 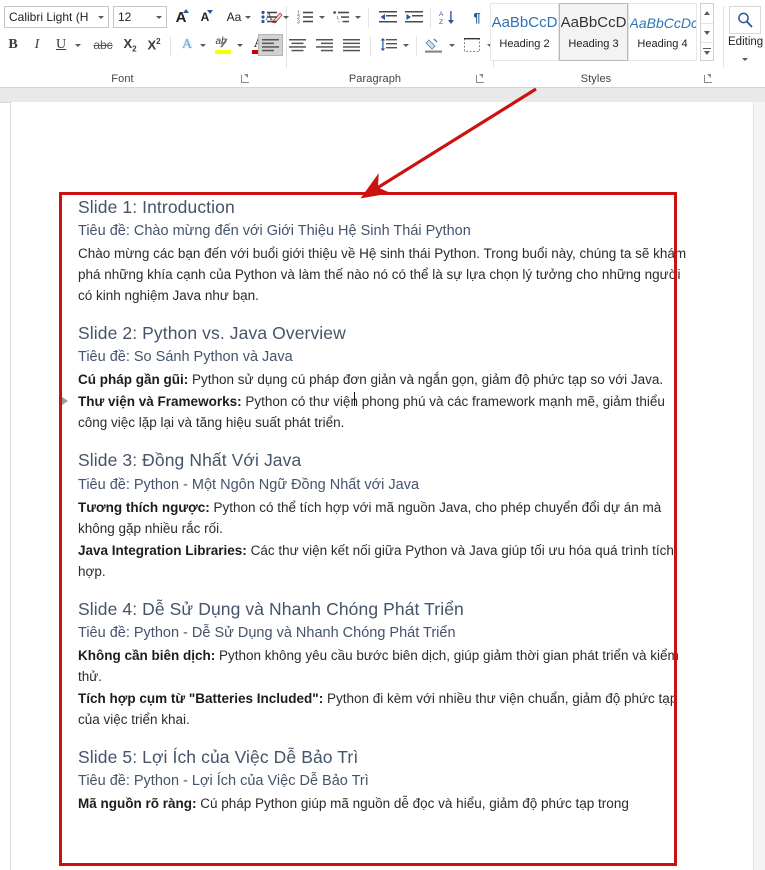 What do you see at coordinates (524, 32) in the screenshot?
I see `style-item-heading-2: AaBbCcD Heading 2` at bounding box center [524, 32].